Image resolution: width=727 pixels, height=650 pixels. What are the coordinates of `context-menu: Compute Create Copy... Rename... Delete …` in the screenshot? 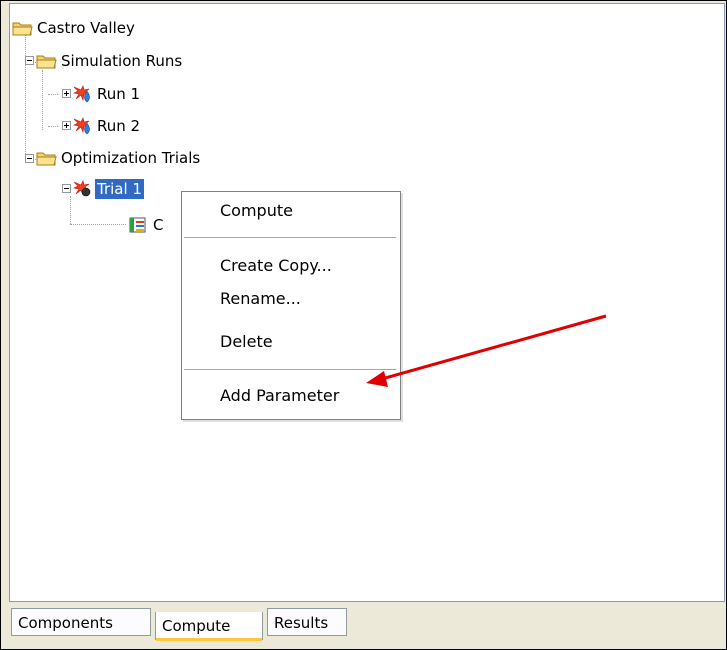 It's located at (291, 305).